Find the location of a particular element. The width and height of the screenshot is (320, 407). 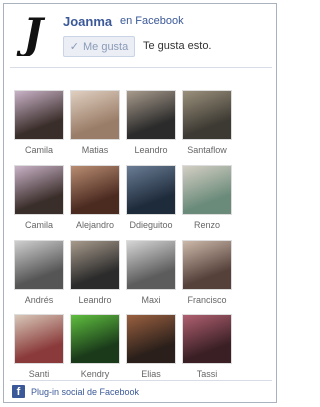

check-icon: ✓ is located at coordinates (74, 47).